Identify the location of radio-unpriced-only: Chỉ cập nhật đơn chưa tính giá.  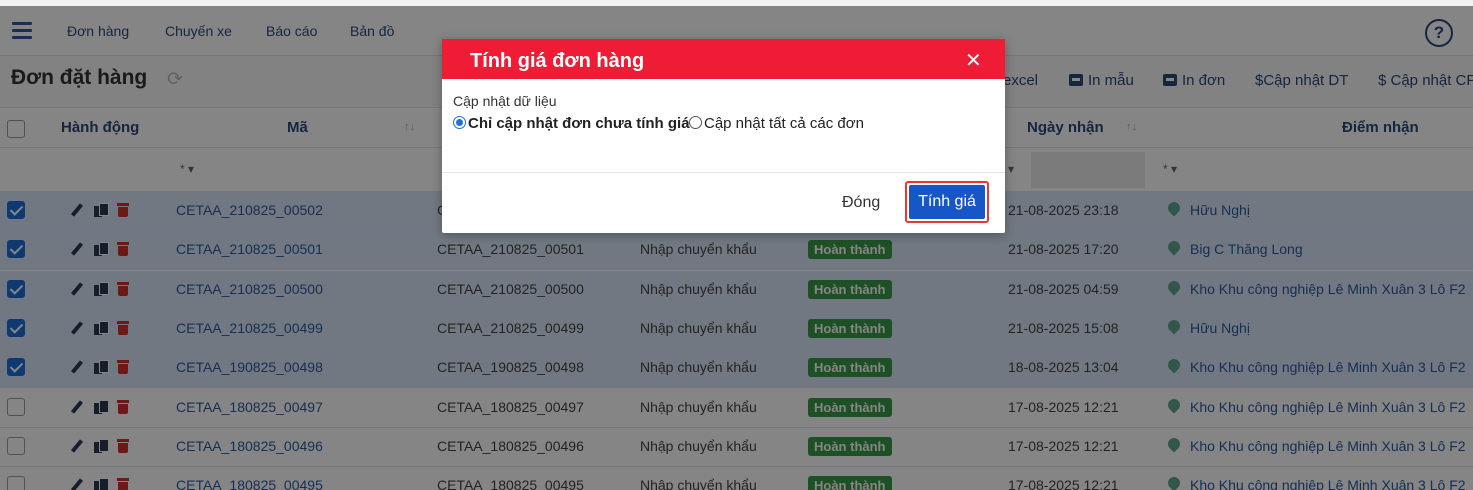
(571, 123).